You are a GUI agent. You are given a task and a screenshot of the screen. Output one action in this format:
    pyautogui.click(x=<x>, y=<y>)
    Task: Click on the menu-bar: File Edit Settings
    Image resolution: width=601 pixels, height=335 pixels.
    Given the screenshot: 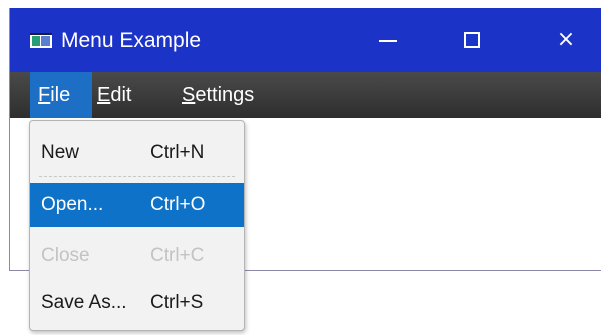 What is the action you would take?
    pyautogui.click(x=305, y=95)
    